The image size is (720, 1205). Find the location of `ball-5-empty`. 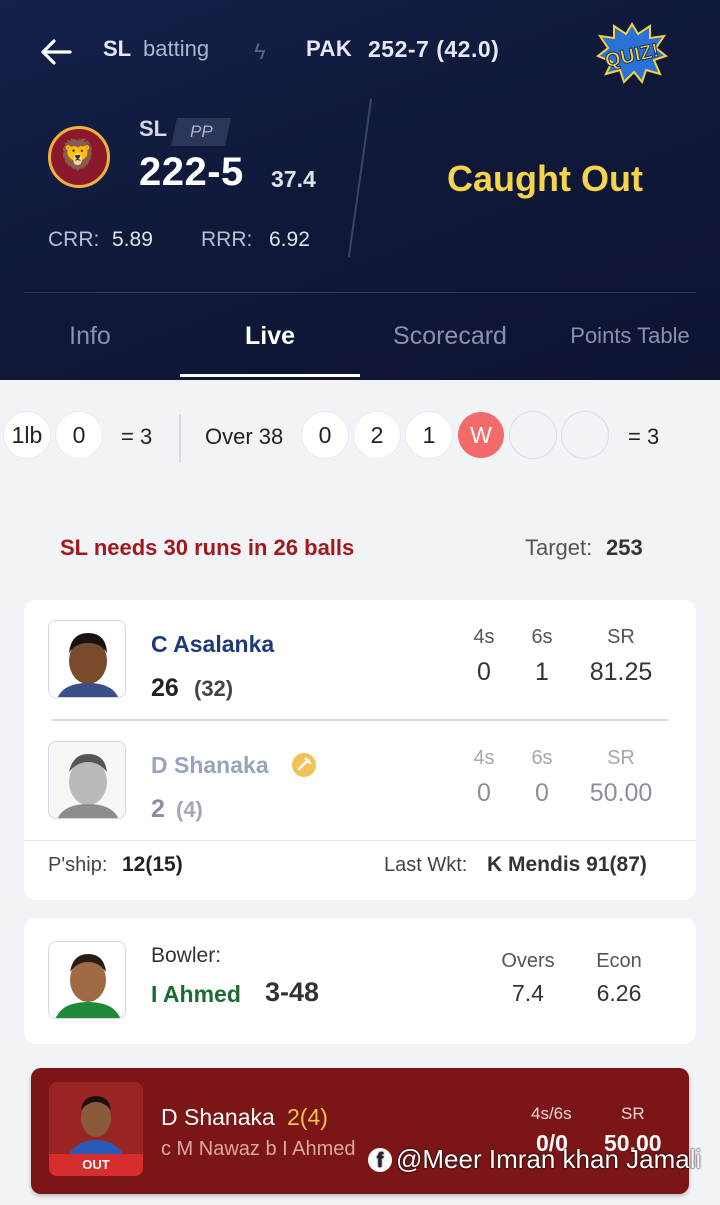

ball-5-empty is located at coordinates (533, 435).